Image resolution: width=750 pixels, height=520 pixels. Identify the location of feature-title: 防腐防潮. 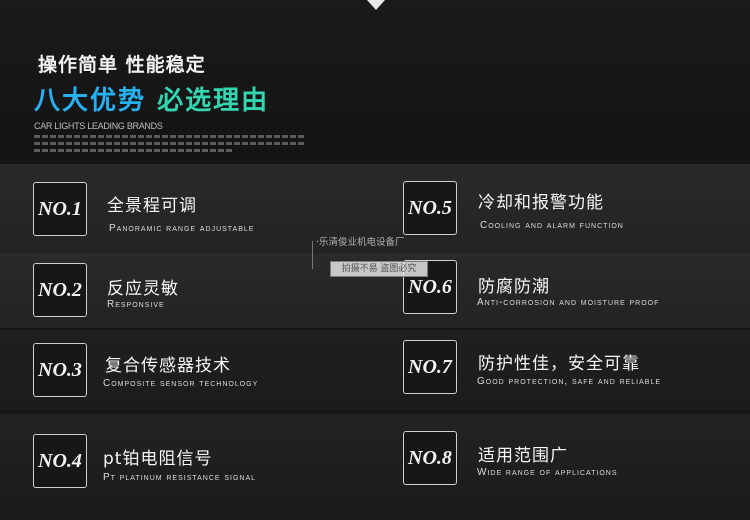
(514, 287).